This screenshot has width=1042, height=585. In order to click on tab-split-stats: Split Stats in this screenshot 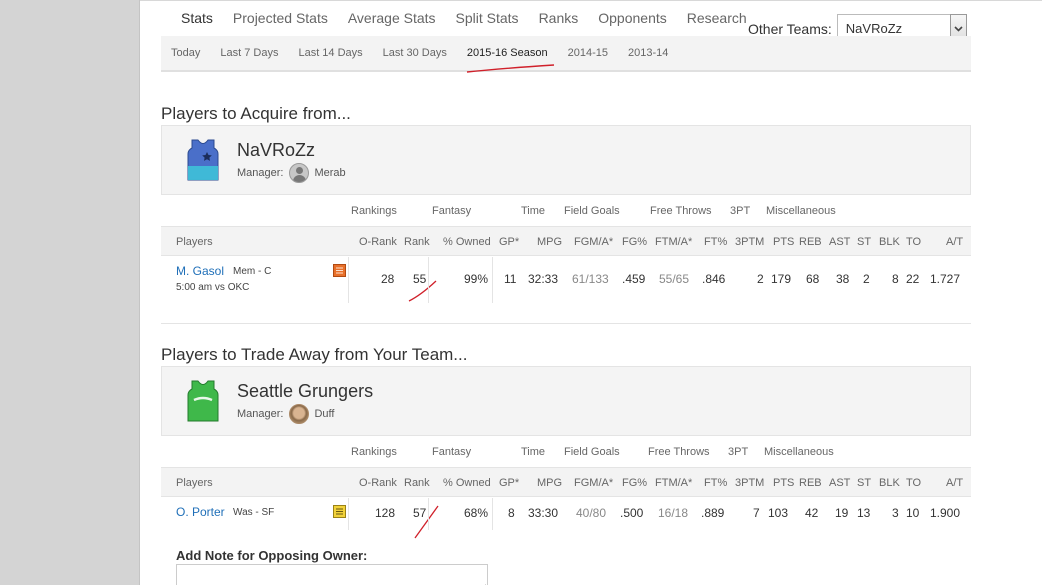, I will do `click(487, 23)`.